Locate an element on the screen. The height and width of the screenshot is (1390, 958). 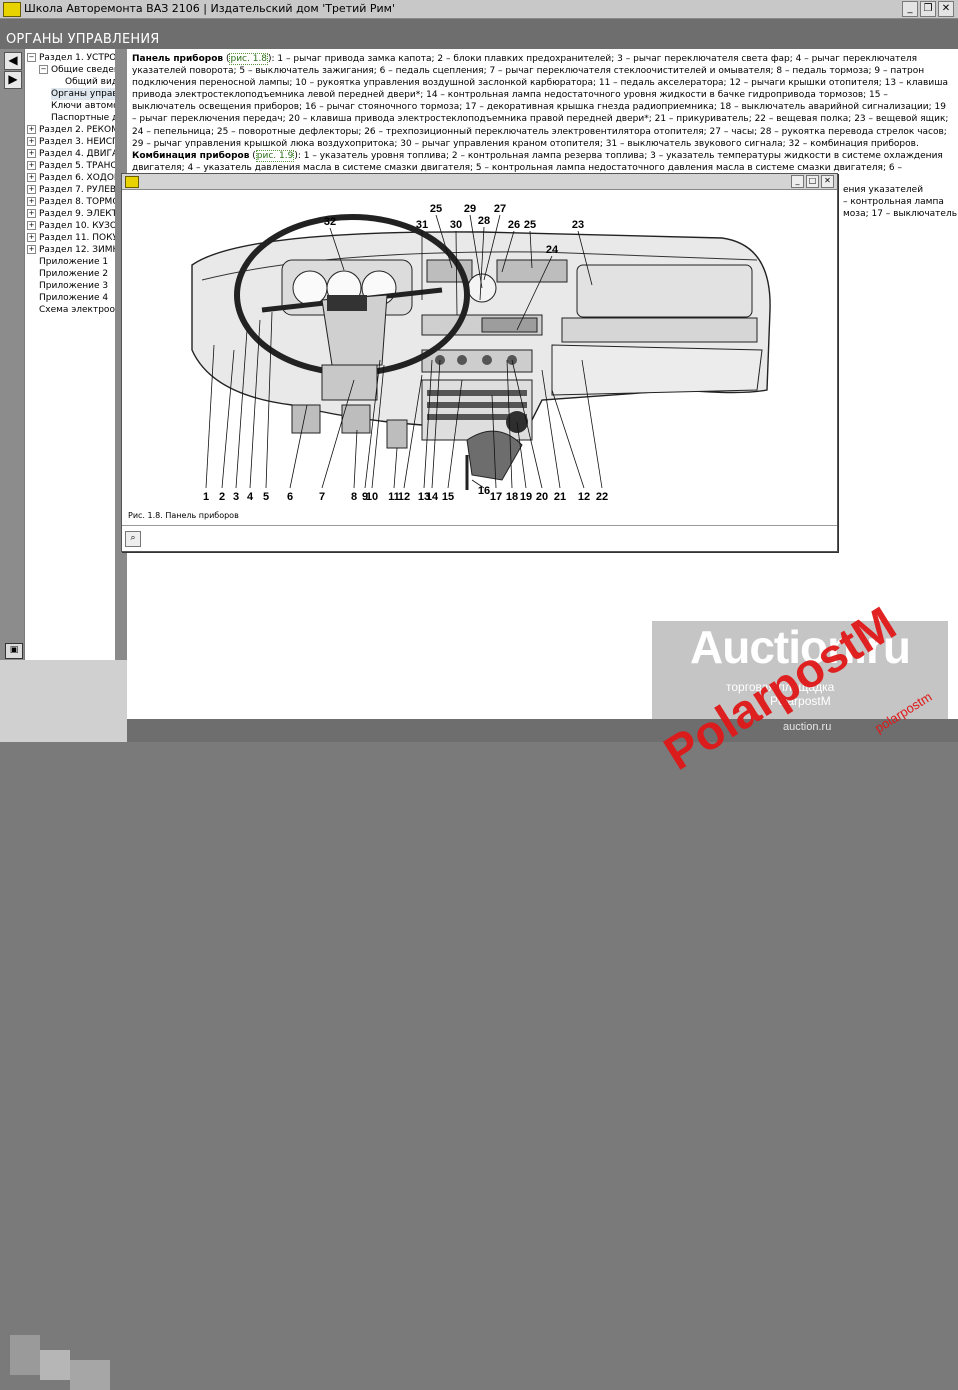
figure-link-1-9: рис. 1.9 is located at coordinates (275, 155).